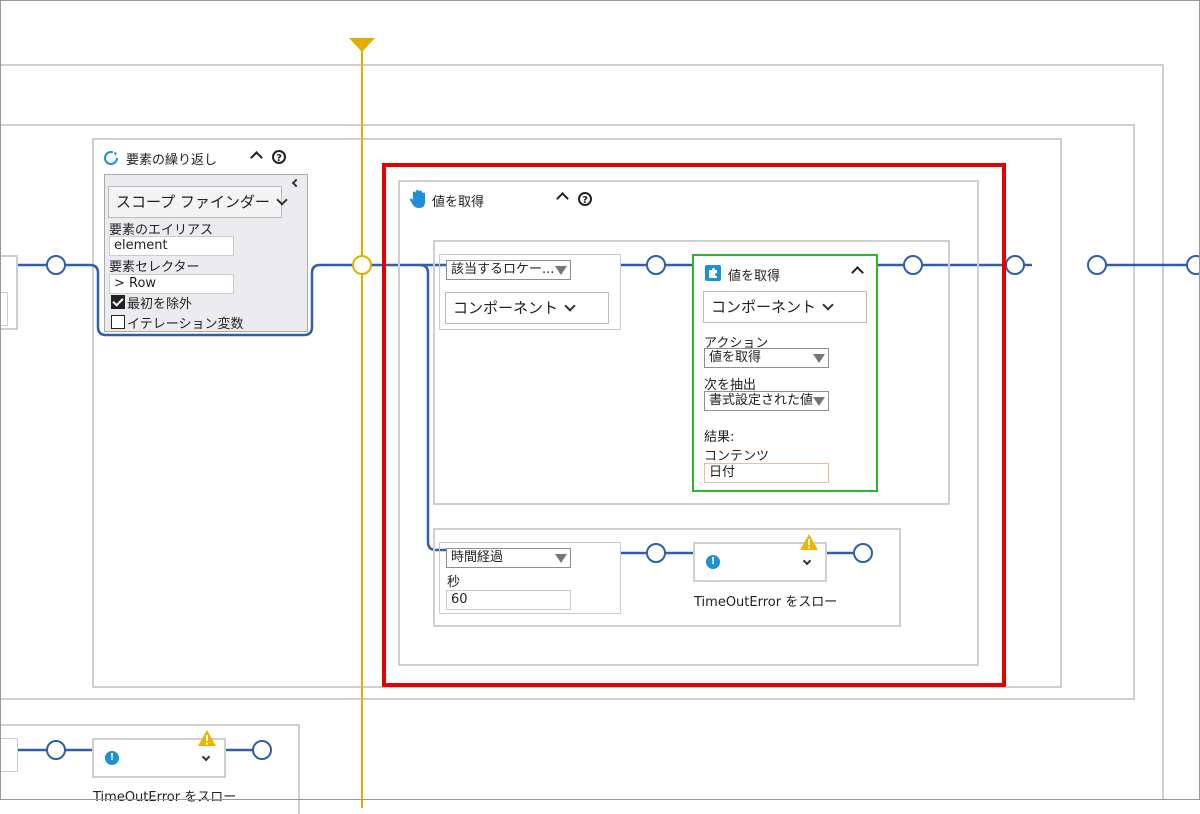 This screenshot has width=1200, height=814. What do you see at coordinates (9, 755) in the screenshot?
I see `bottom-stub-input` at bounding box center [9, 755].